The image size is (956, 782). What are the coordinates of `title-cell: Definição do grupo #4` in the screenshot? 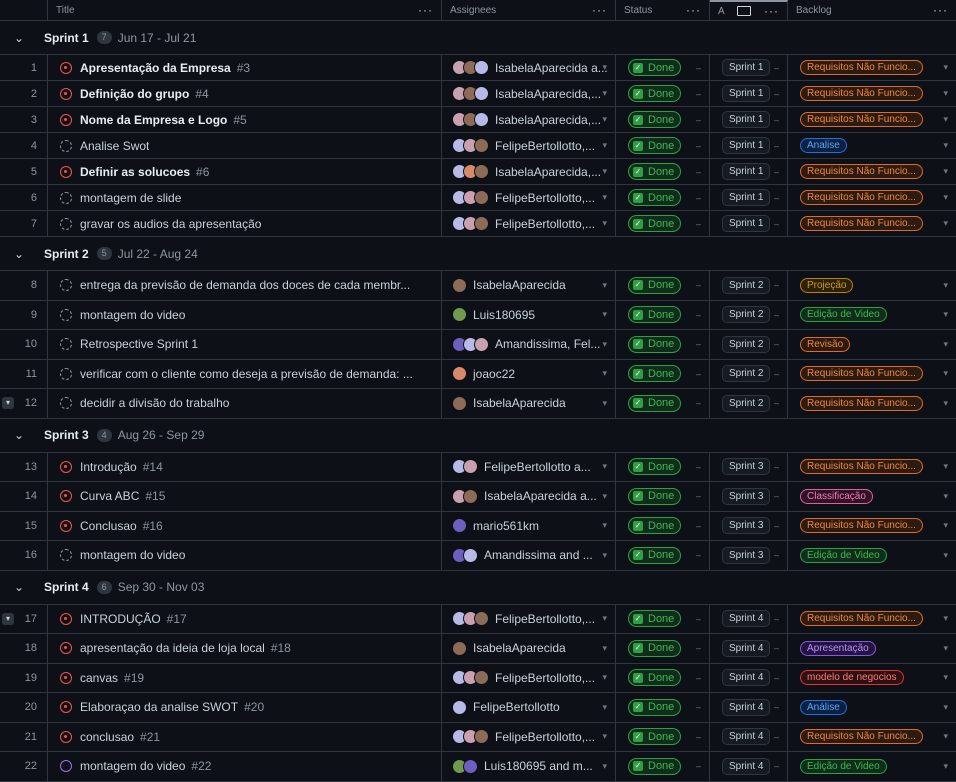 It's located at (245, 93).